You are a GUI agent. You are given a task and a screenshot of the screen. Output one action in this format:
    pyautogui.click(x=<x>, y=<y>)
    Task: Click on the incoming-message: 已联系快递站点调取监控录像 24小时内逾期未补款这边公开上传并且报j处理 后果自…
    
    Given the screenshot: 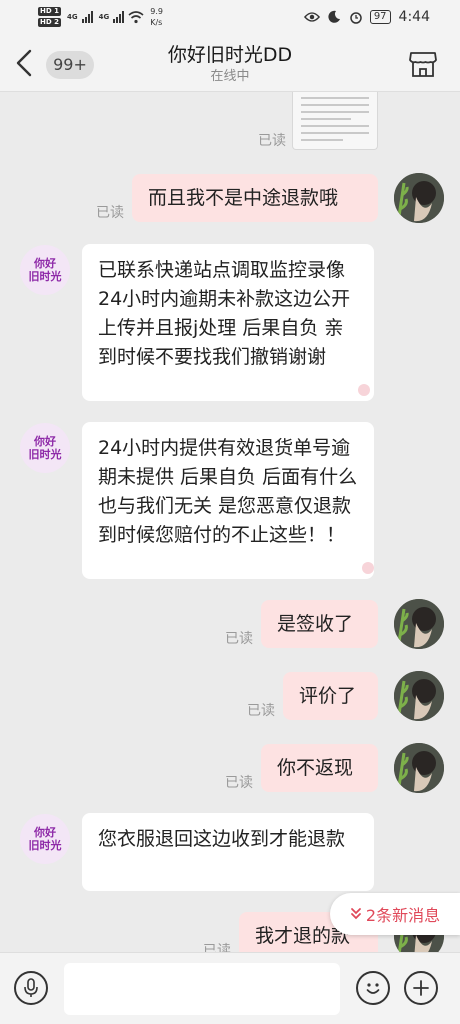 What is the action you would take?
    pyautogui.click(x=228, y=322)
    